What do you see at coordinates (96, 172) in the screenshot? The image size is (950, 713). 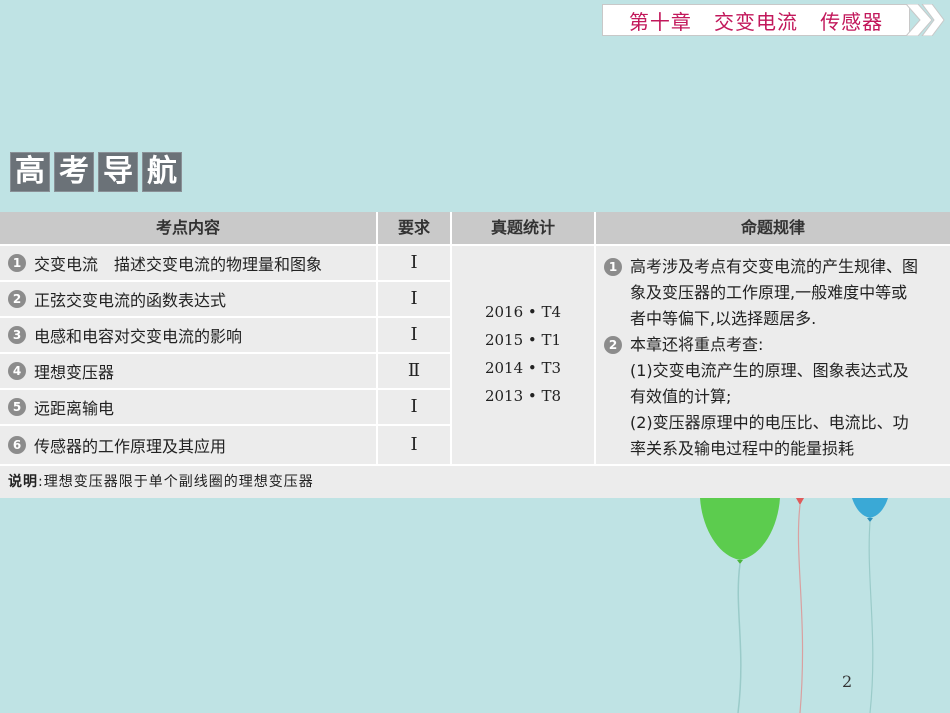 I see `section-title: 高 考 导 航` at bounding box center [96, 172].